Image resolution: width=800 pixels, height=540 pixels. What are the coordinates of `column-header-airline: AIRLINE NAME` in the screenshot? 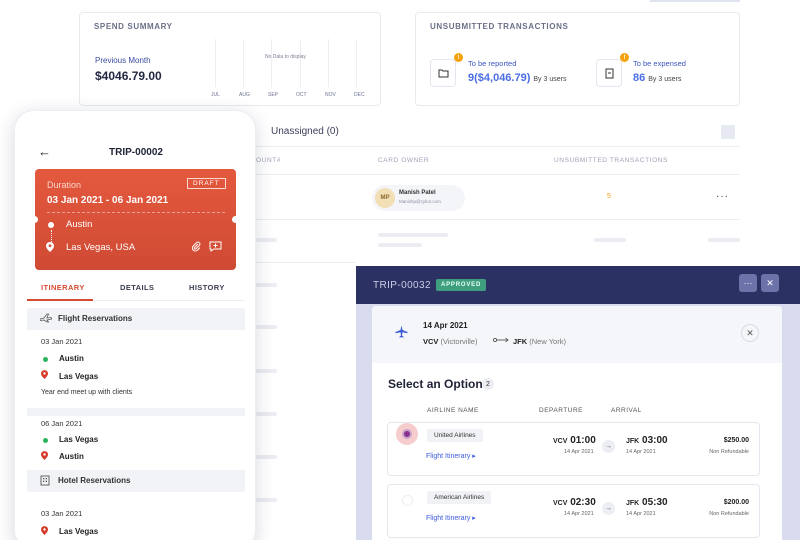 It's located at (453, 410).